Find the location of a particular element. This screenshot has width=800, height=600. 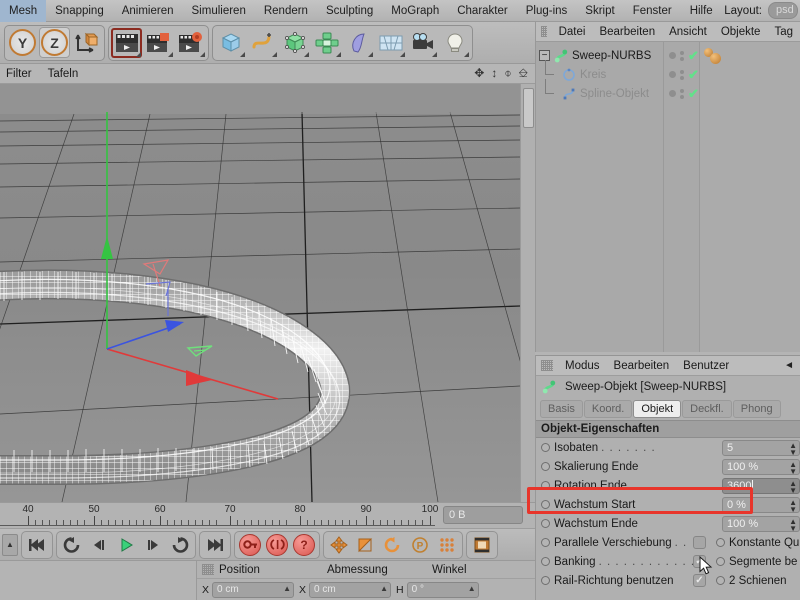

wachstum-ende-stepper: ▲ ▼ is located at coordinates (793, 524).